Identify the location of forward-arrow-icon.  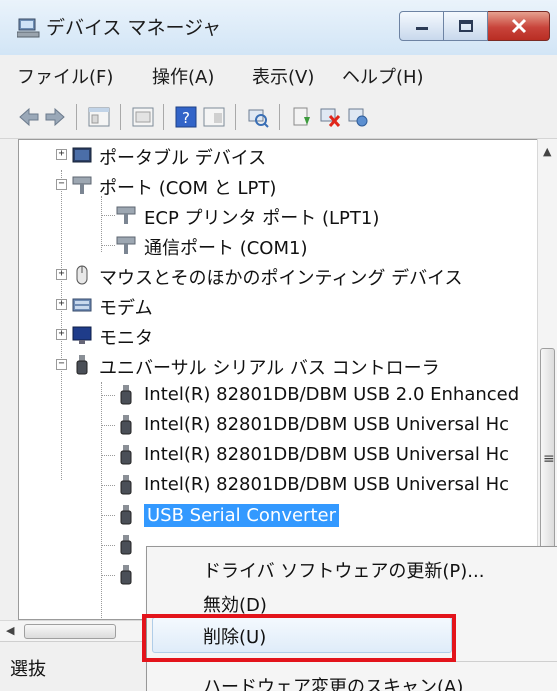
(55, 117).